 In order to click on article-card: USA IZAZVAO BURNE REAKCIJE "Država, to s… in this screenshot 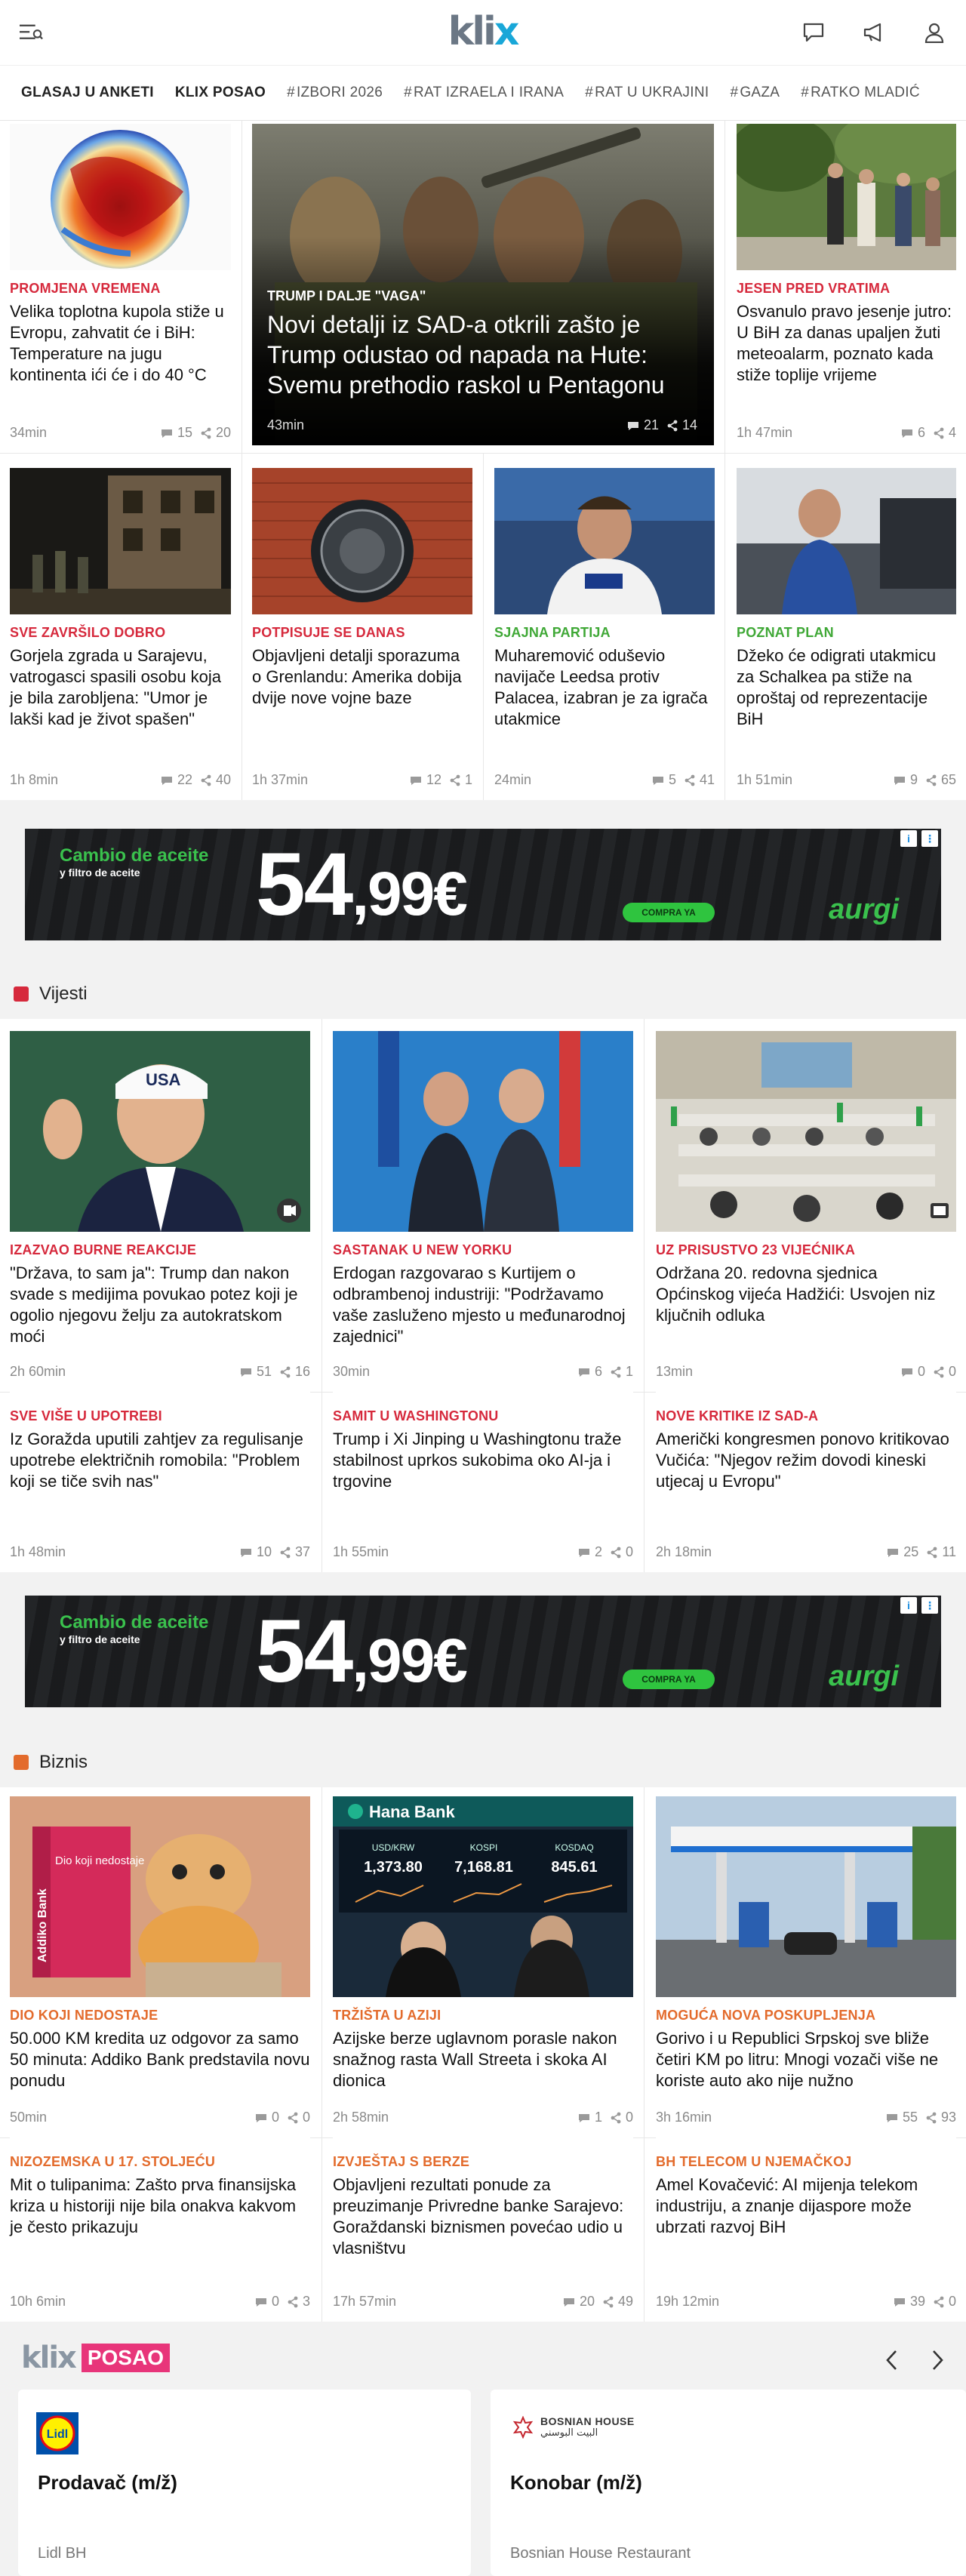, I will do `click(160, 1211)`.